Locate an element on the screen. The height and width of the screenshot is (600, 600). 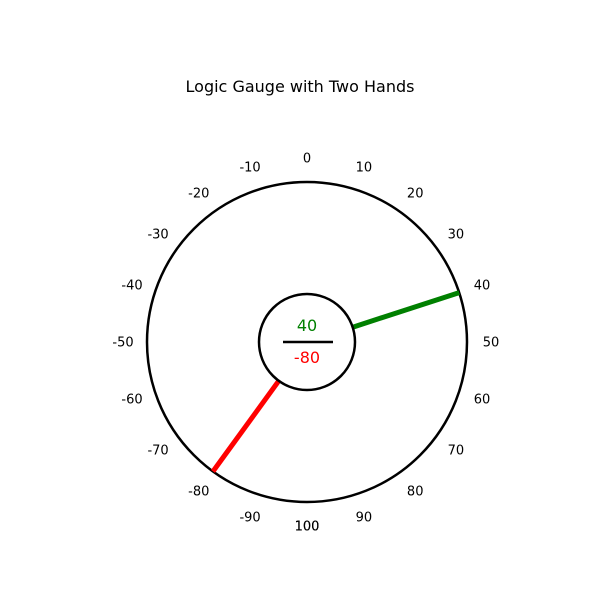
tick-label: -60 is located at coordinates (131, 399).